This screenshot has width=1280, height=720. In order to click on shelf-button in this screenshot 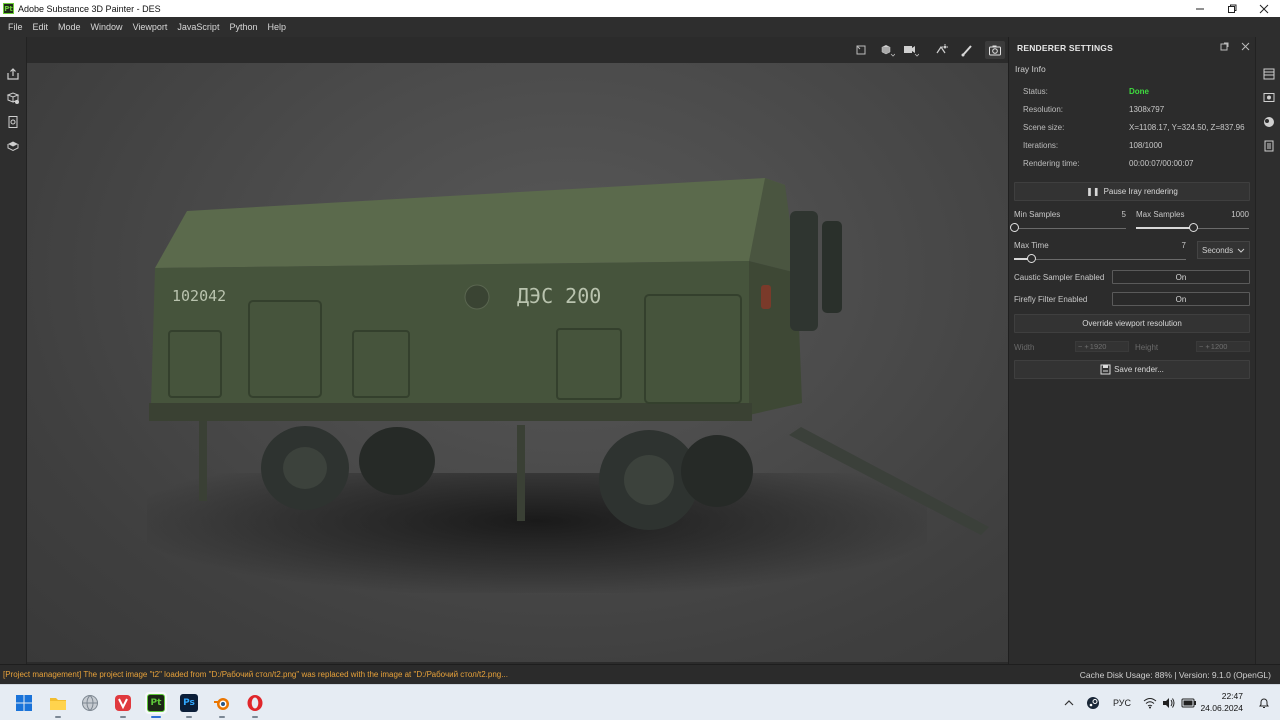, I will do `click(13, 146)`.